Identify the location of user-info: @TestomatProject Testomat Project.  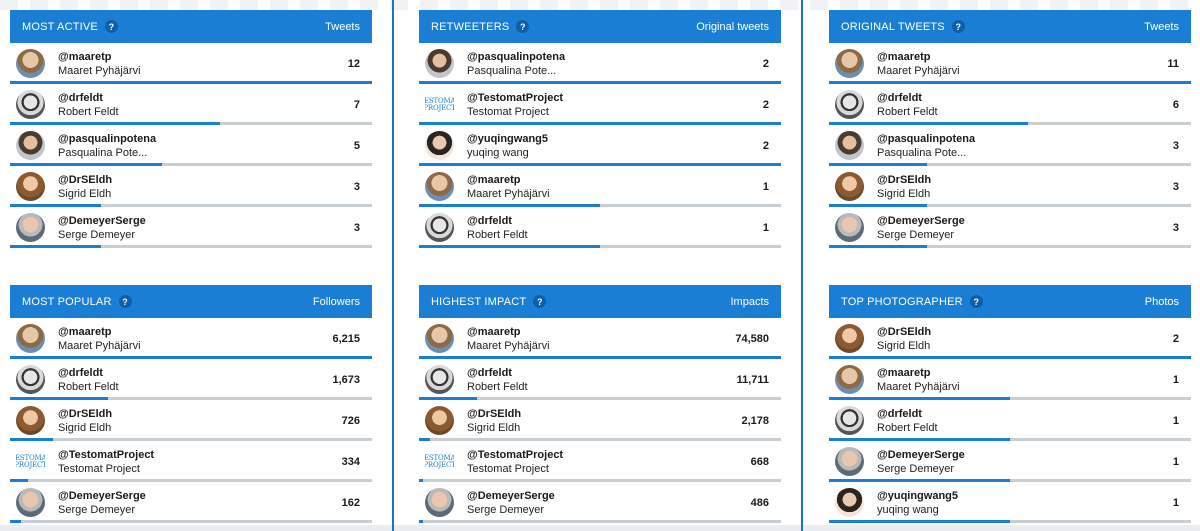
(609, 462).